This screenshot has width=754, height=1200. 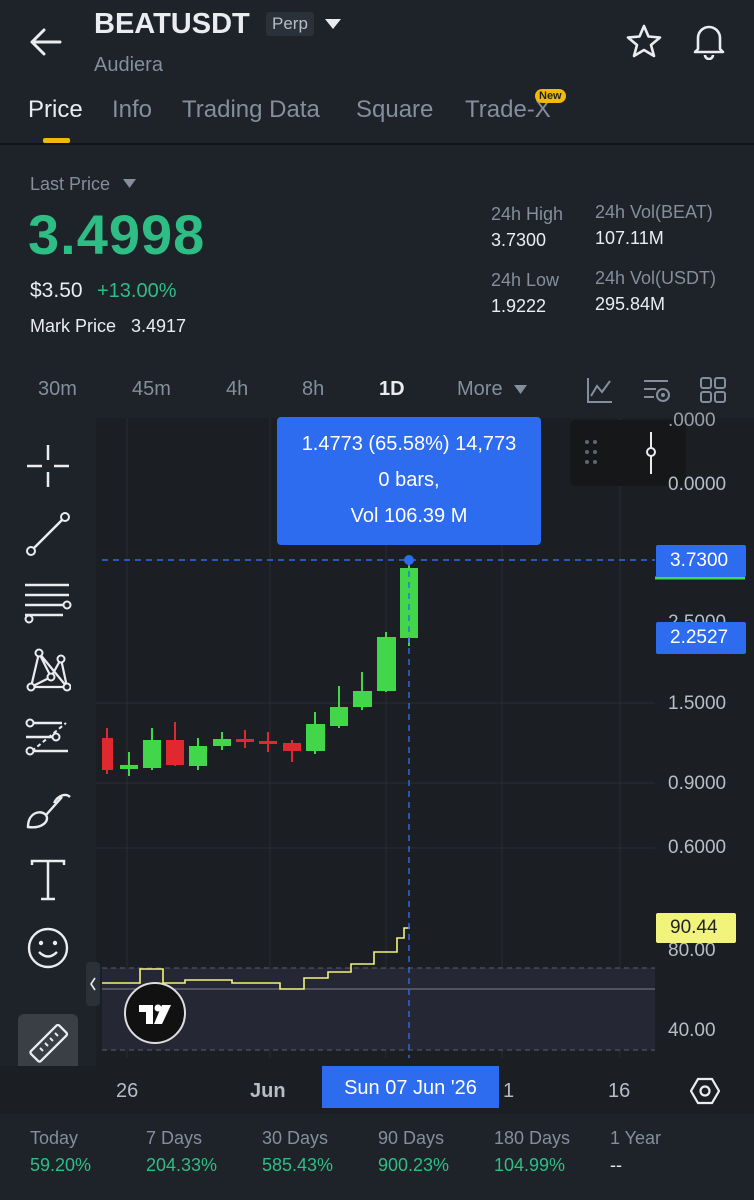 I want to click on tab-trading-data: Trading Data, so click(x=251, y=110).